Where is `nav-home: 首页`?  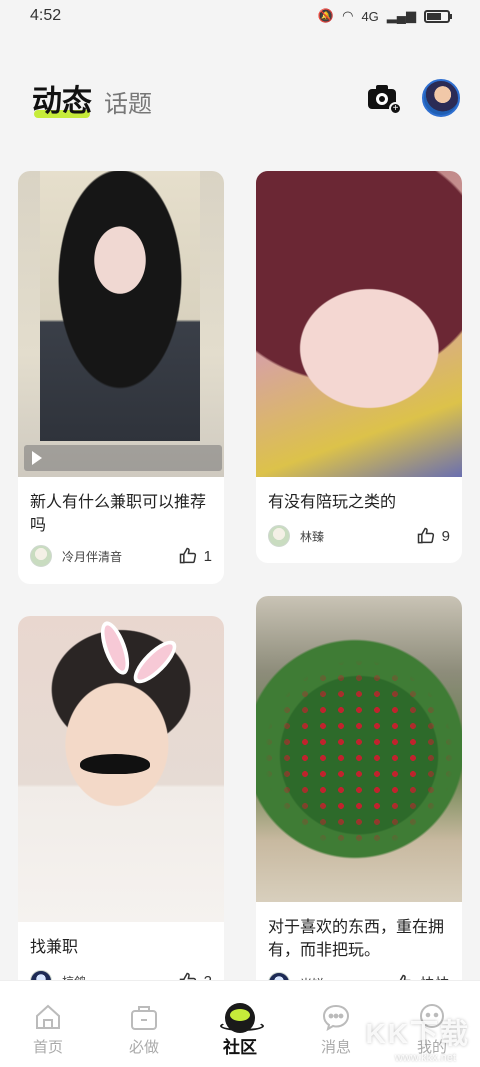 nav-home: 首页 is located at coordinates (48, 1030).